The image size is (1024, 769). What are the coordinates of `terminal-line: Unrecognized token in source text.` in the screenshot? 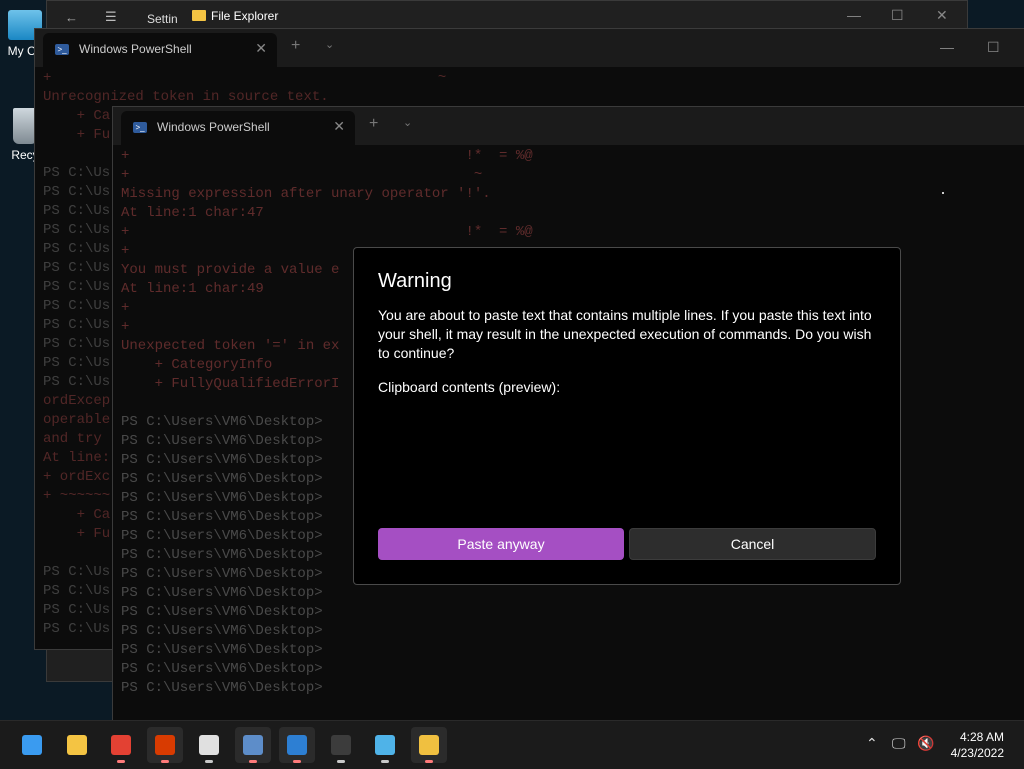 It's located at (186, 97).